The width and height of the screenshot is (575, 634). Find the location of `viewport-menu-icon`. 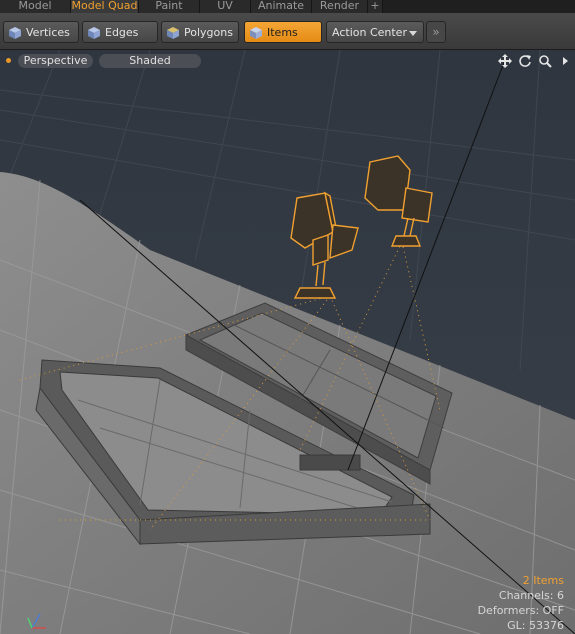

viewport-menu-icon is located at coordinates (565, 61).